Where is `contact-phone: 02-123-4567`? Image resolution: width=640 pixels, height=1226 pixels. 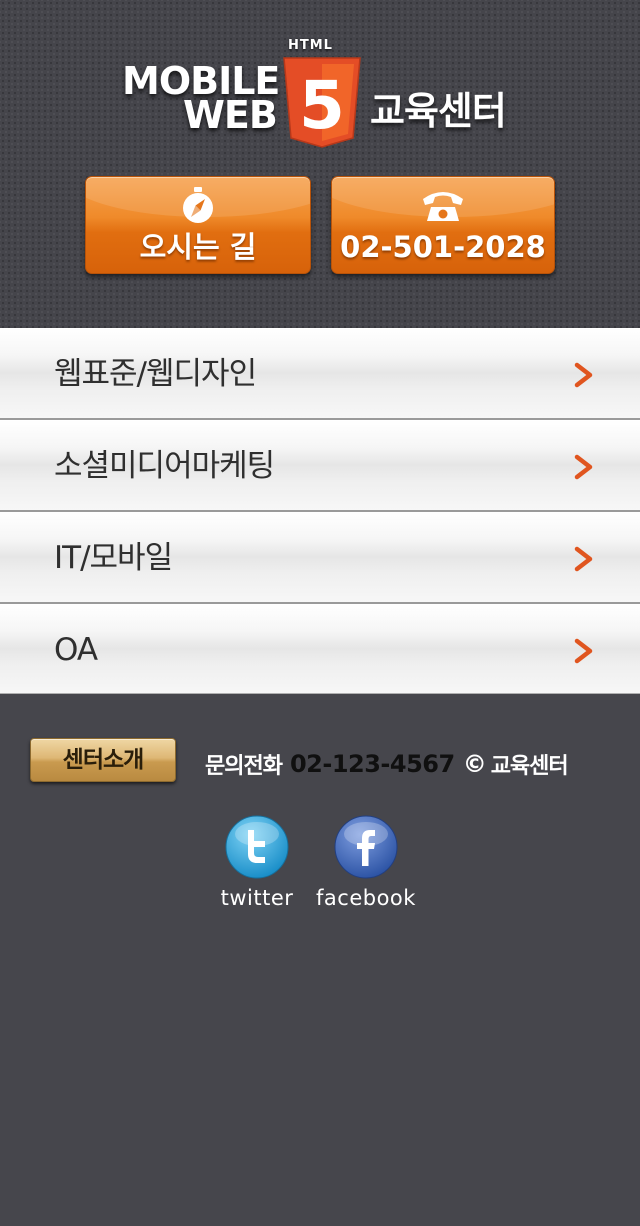
contact-phone: 02-123-4567 is located at coordinates (372, 764).